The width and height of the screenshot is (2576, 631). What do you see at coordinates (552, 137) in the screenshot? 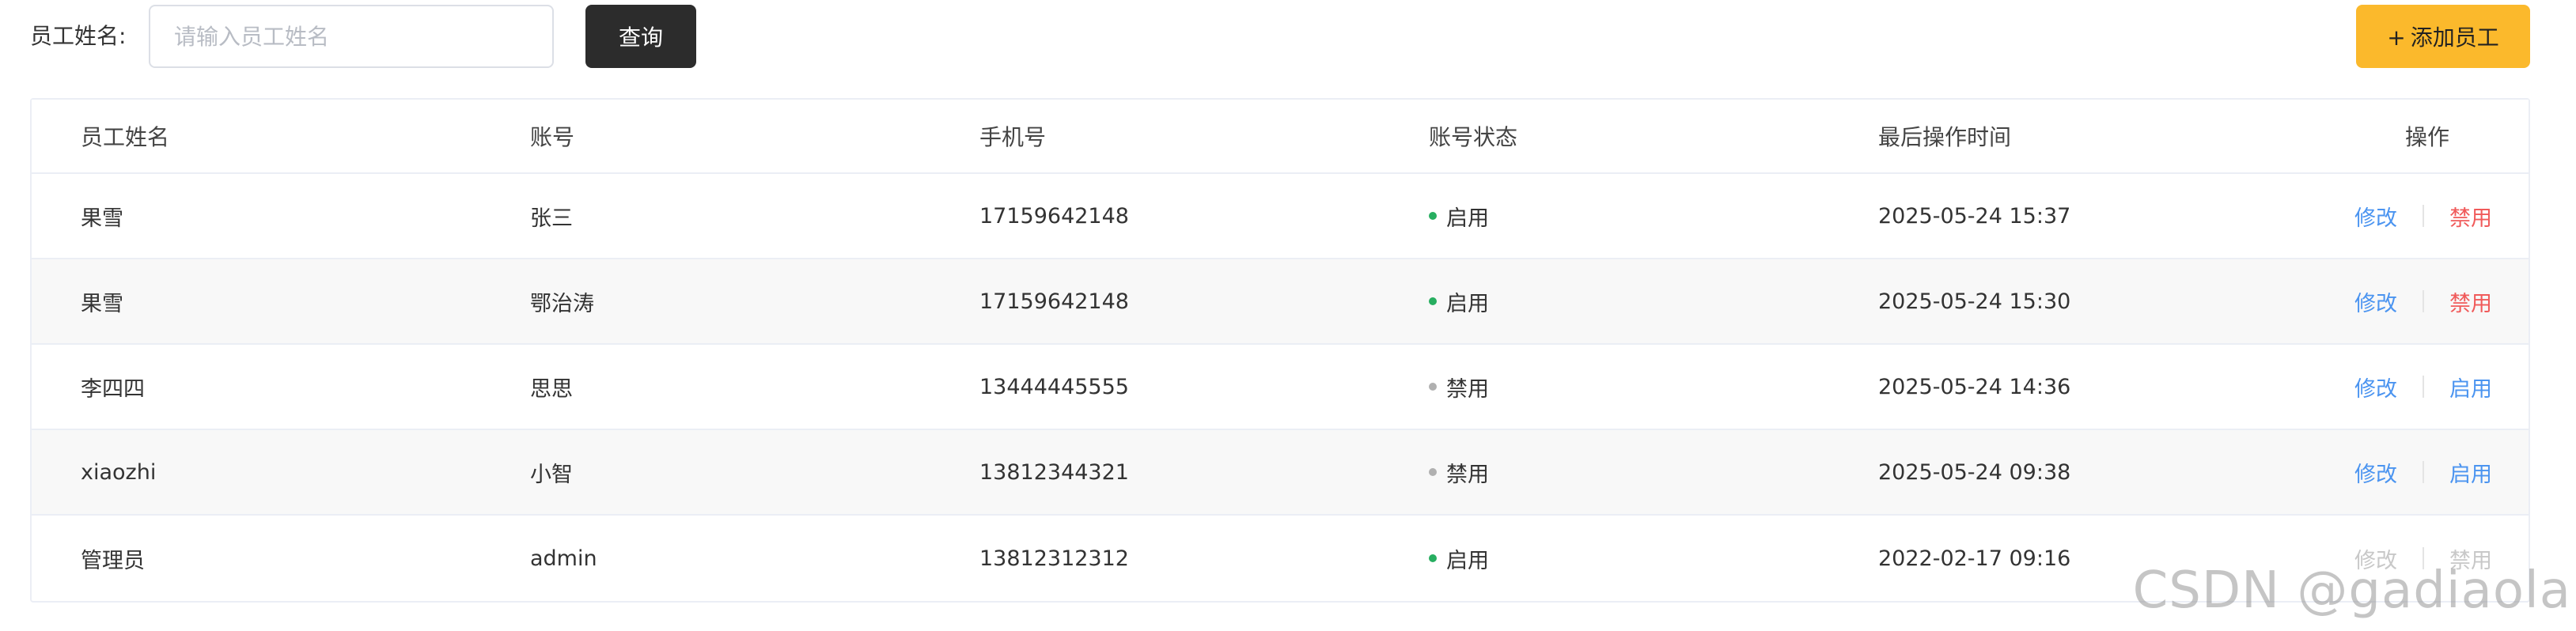
I see `header-account: 账号` at bounding box center [552, 137].